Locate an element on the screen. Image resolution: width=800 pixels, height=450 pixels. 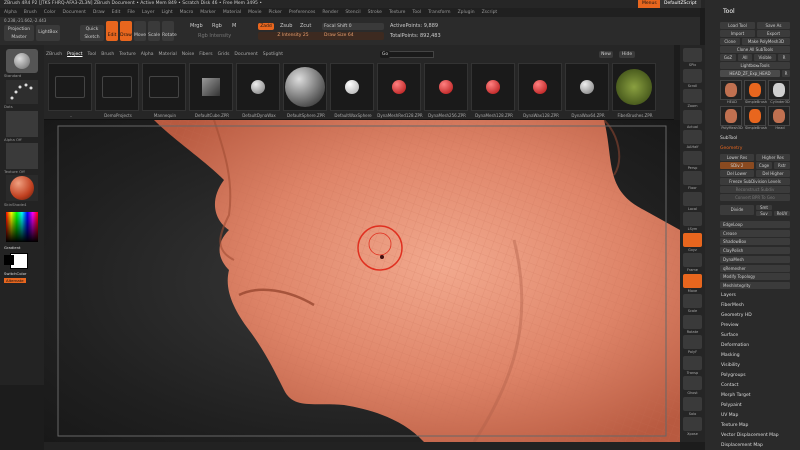
section-morph-target: Morph Target is located at coordinates (736, 395).